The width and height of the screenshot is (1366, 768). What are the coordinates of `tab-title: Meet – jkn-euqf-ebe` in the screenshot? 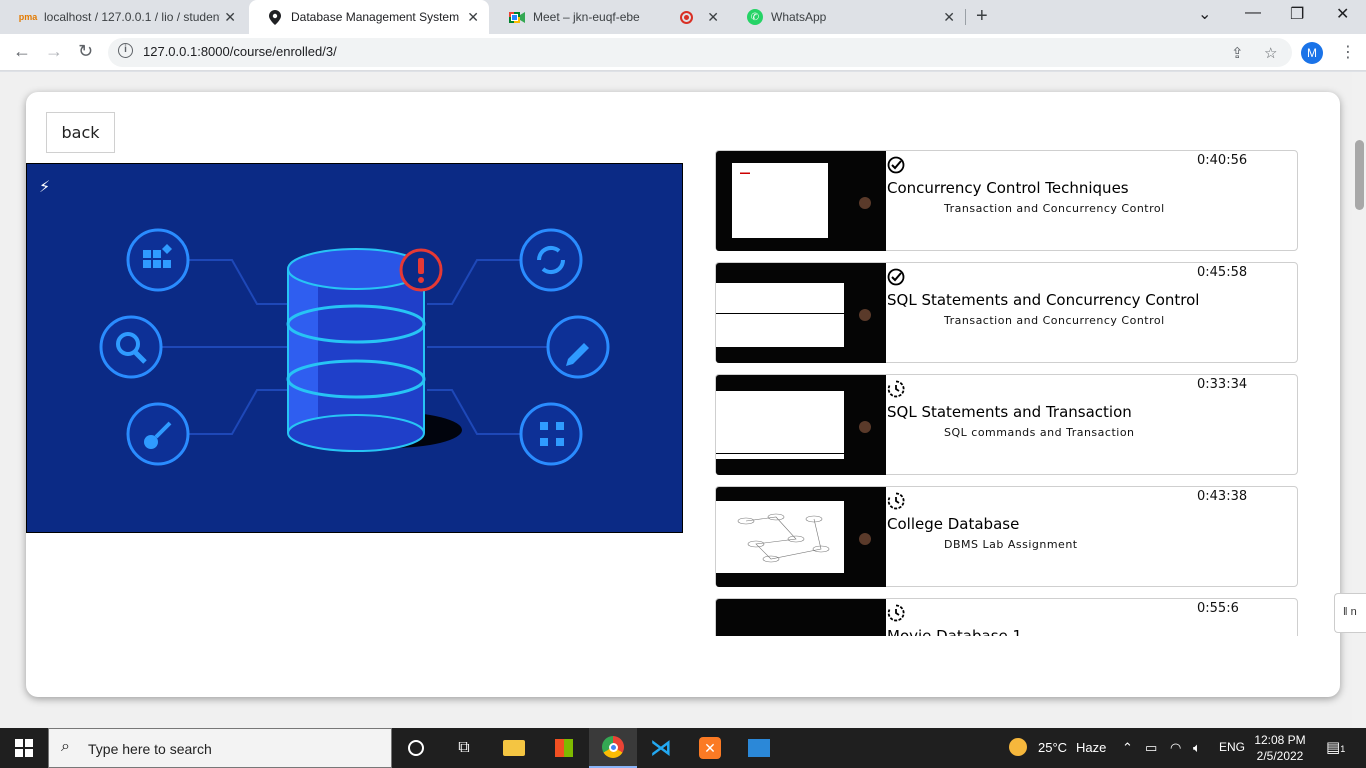 It's located at (586, 17).